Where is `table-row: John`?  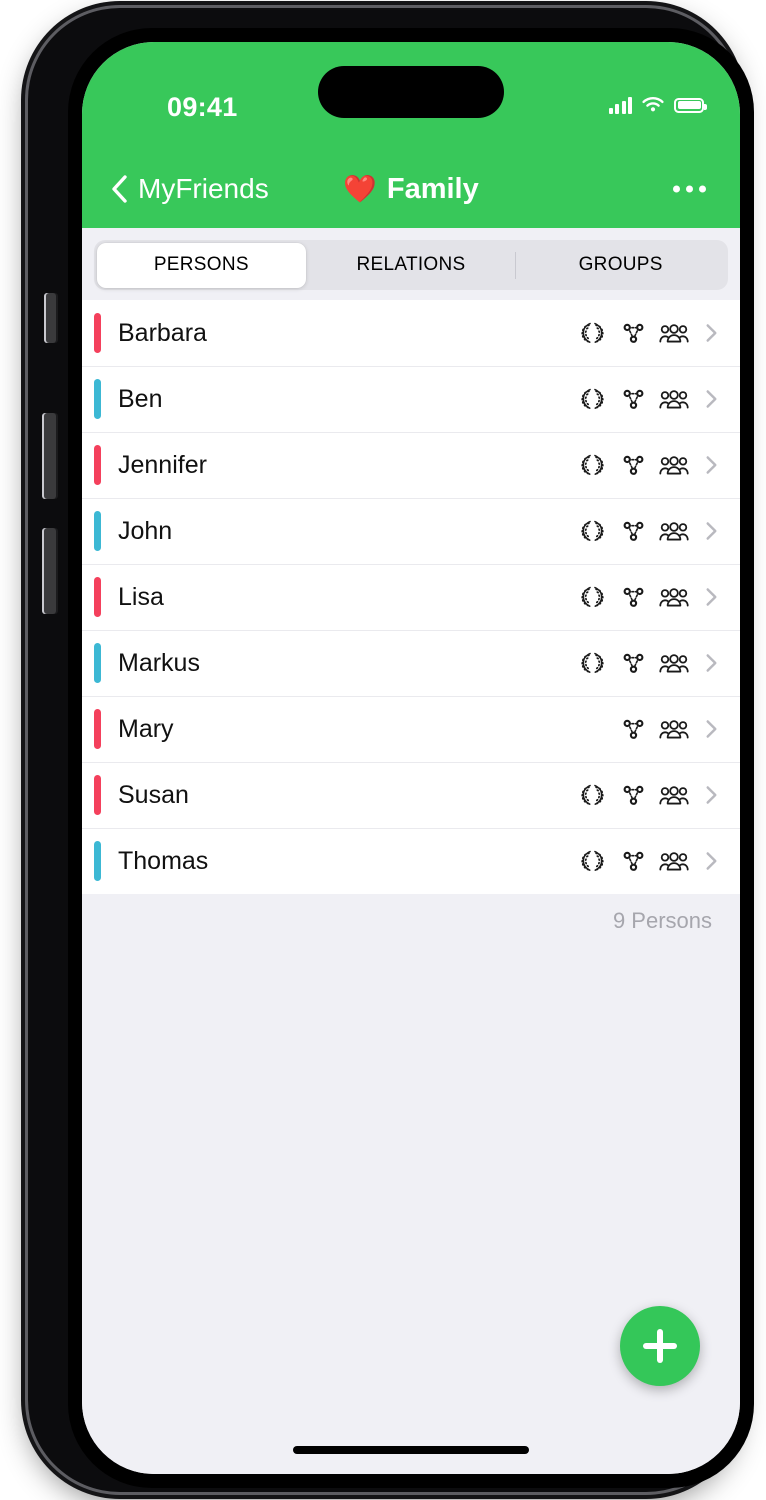
table-row: John is located at coordinates (411, 531).